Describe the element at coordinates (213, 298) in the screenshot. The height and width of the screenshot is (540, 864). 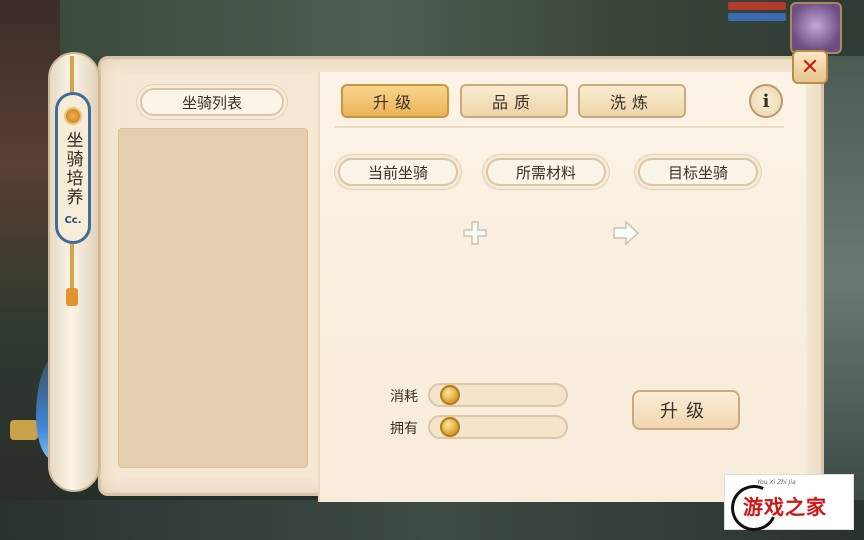
I see `mount-list` at that location.